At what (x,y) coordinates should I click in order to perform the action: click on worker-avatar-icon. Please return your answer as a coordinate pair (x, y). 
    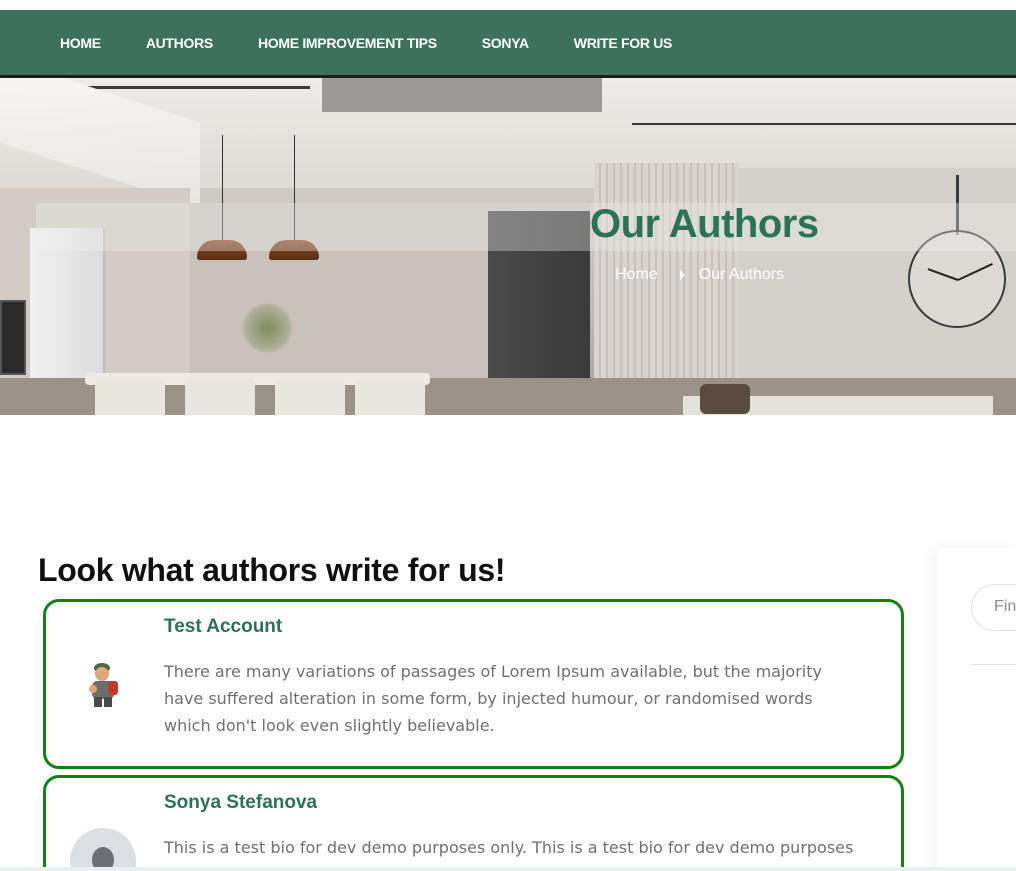
    Looking at the image, I should click on (104, 684).